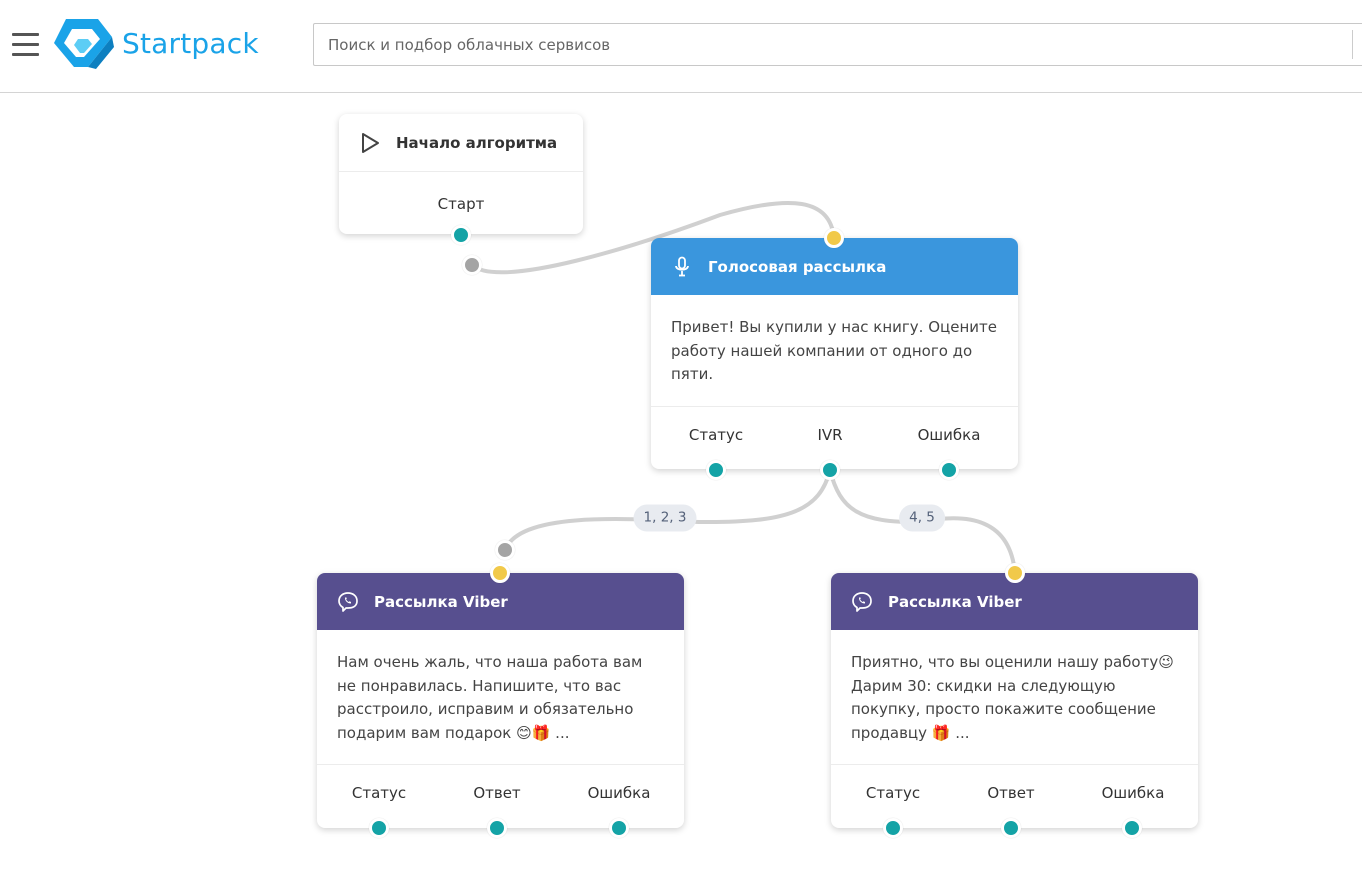  I want to click on viber-right-answer-port, so click(1011, 828).